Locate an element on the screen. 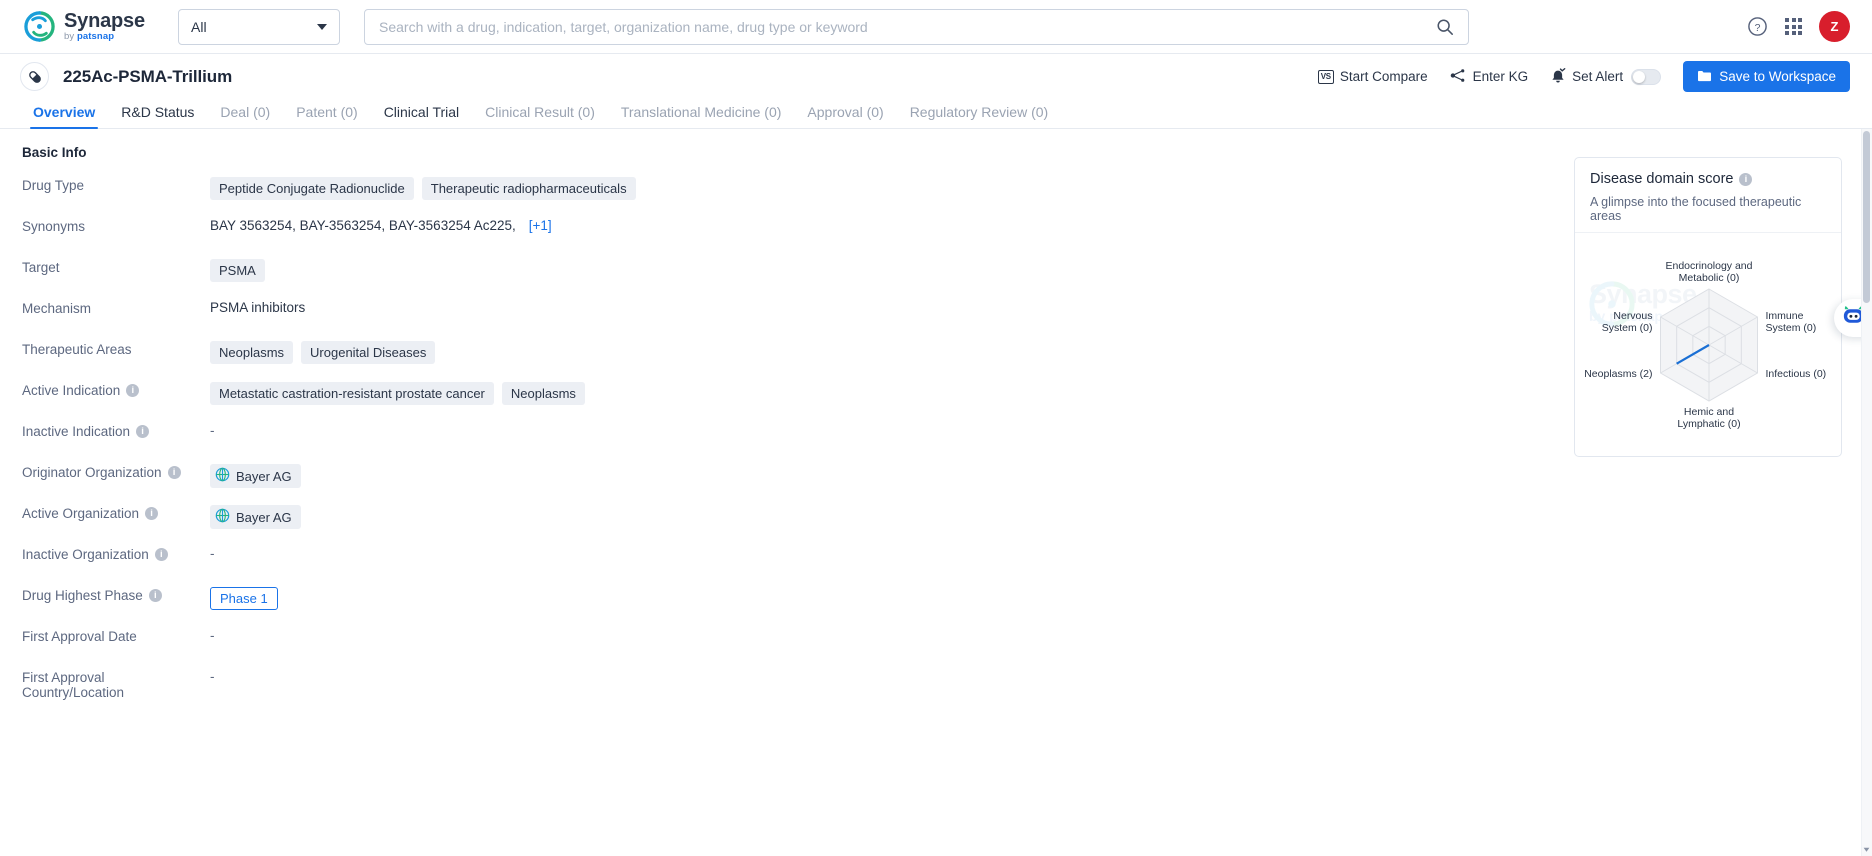  row-label-text: Mechanism is located at coordinates (57, 308).